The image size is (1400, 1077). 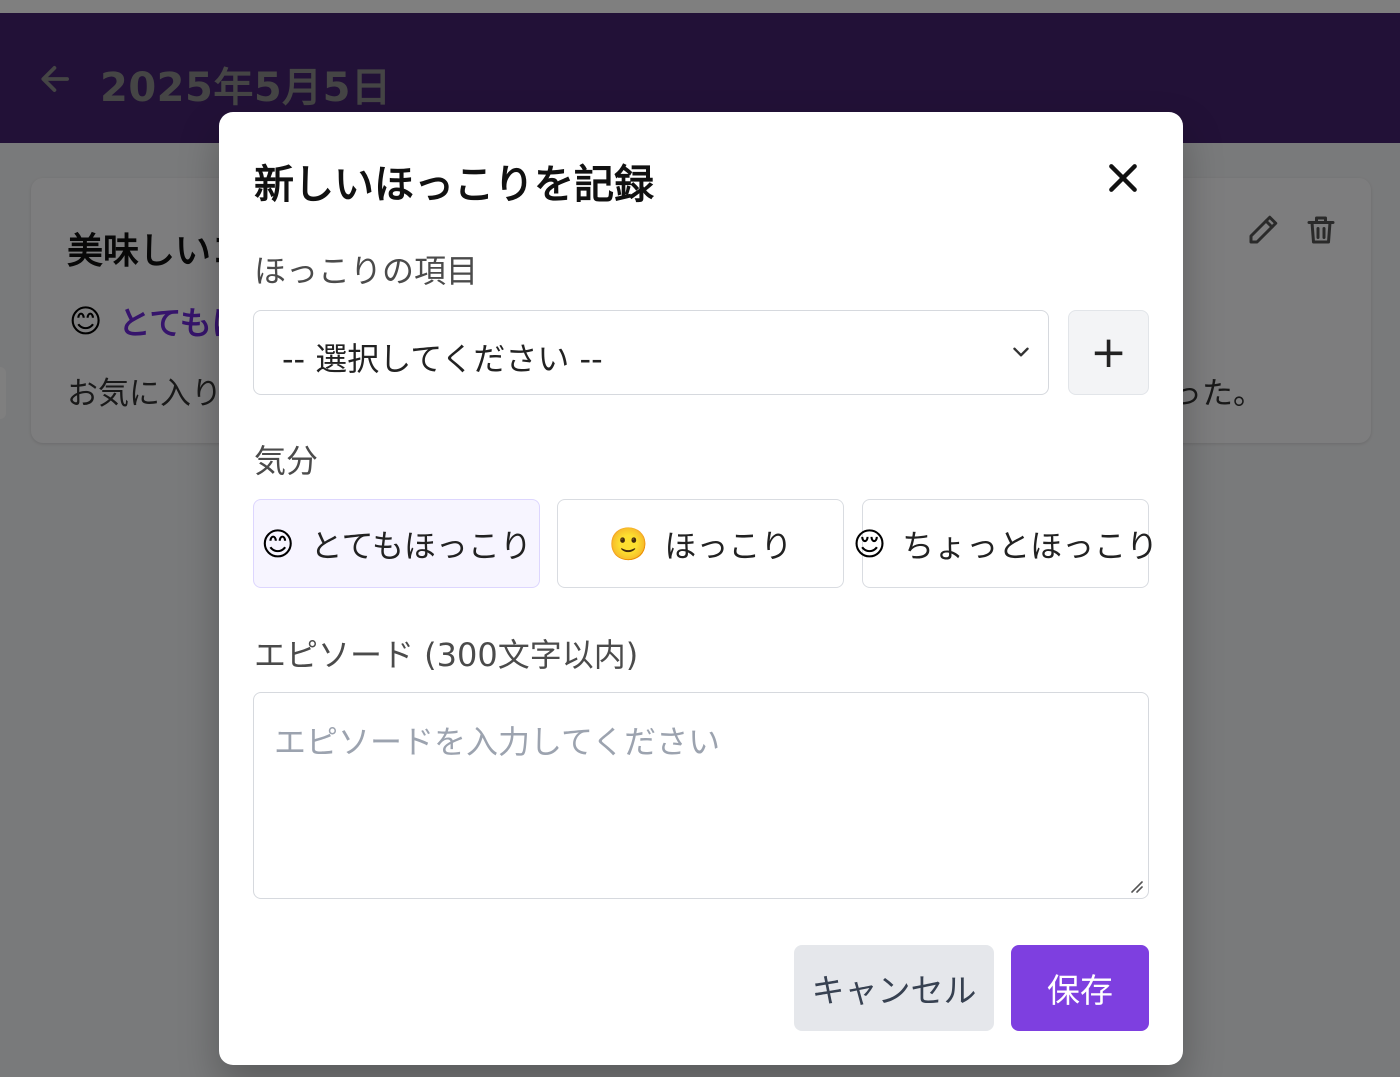 What do you see at coordinates (869, 543) in the screenshot?
I see `relieved-emoji-icon: 😌` at bounding box center [869, 543].